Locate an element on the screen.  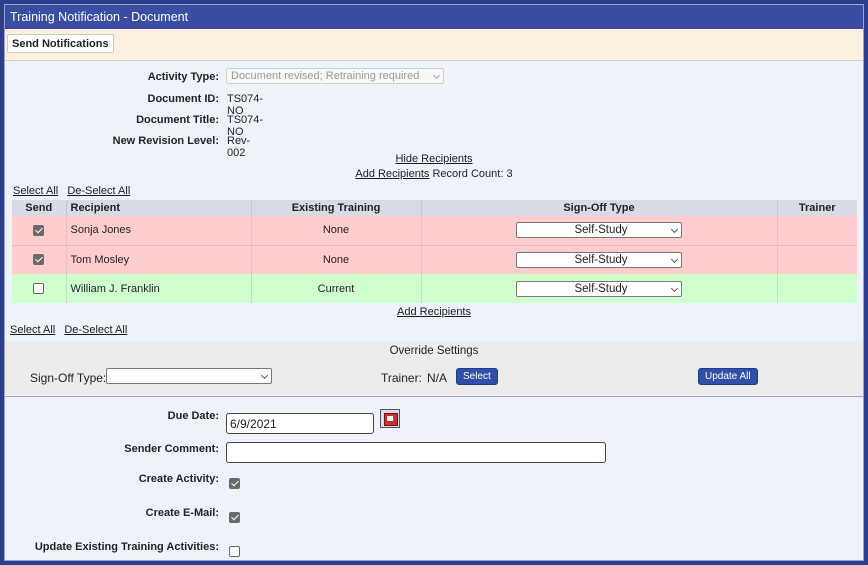
header-send: Send is located at coordinates (39, 208).